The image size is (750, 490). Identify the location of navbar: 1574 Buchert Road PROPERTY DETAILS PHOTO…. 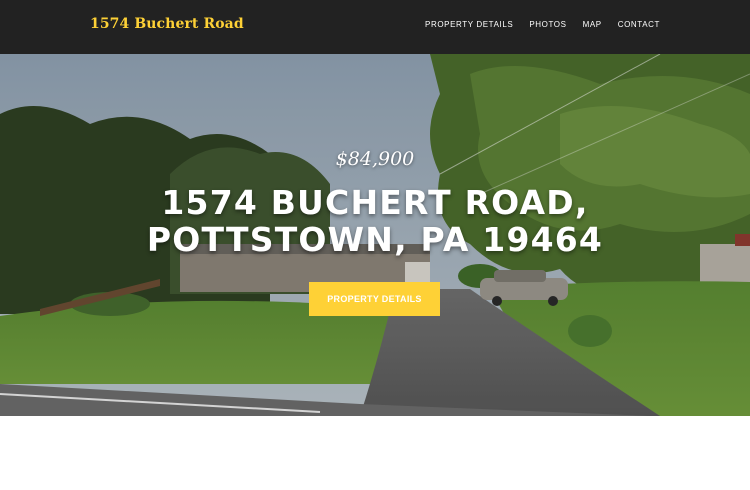
(375, 27).